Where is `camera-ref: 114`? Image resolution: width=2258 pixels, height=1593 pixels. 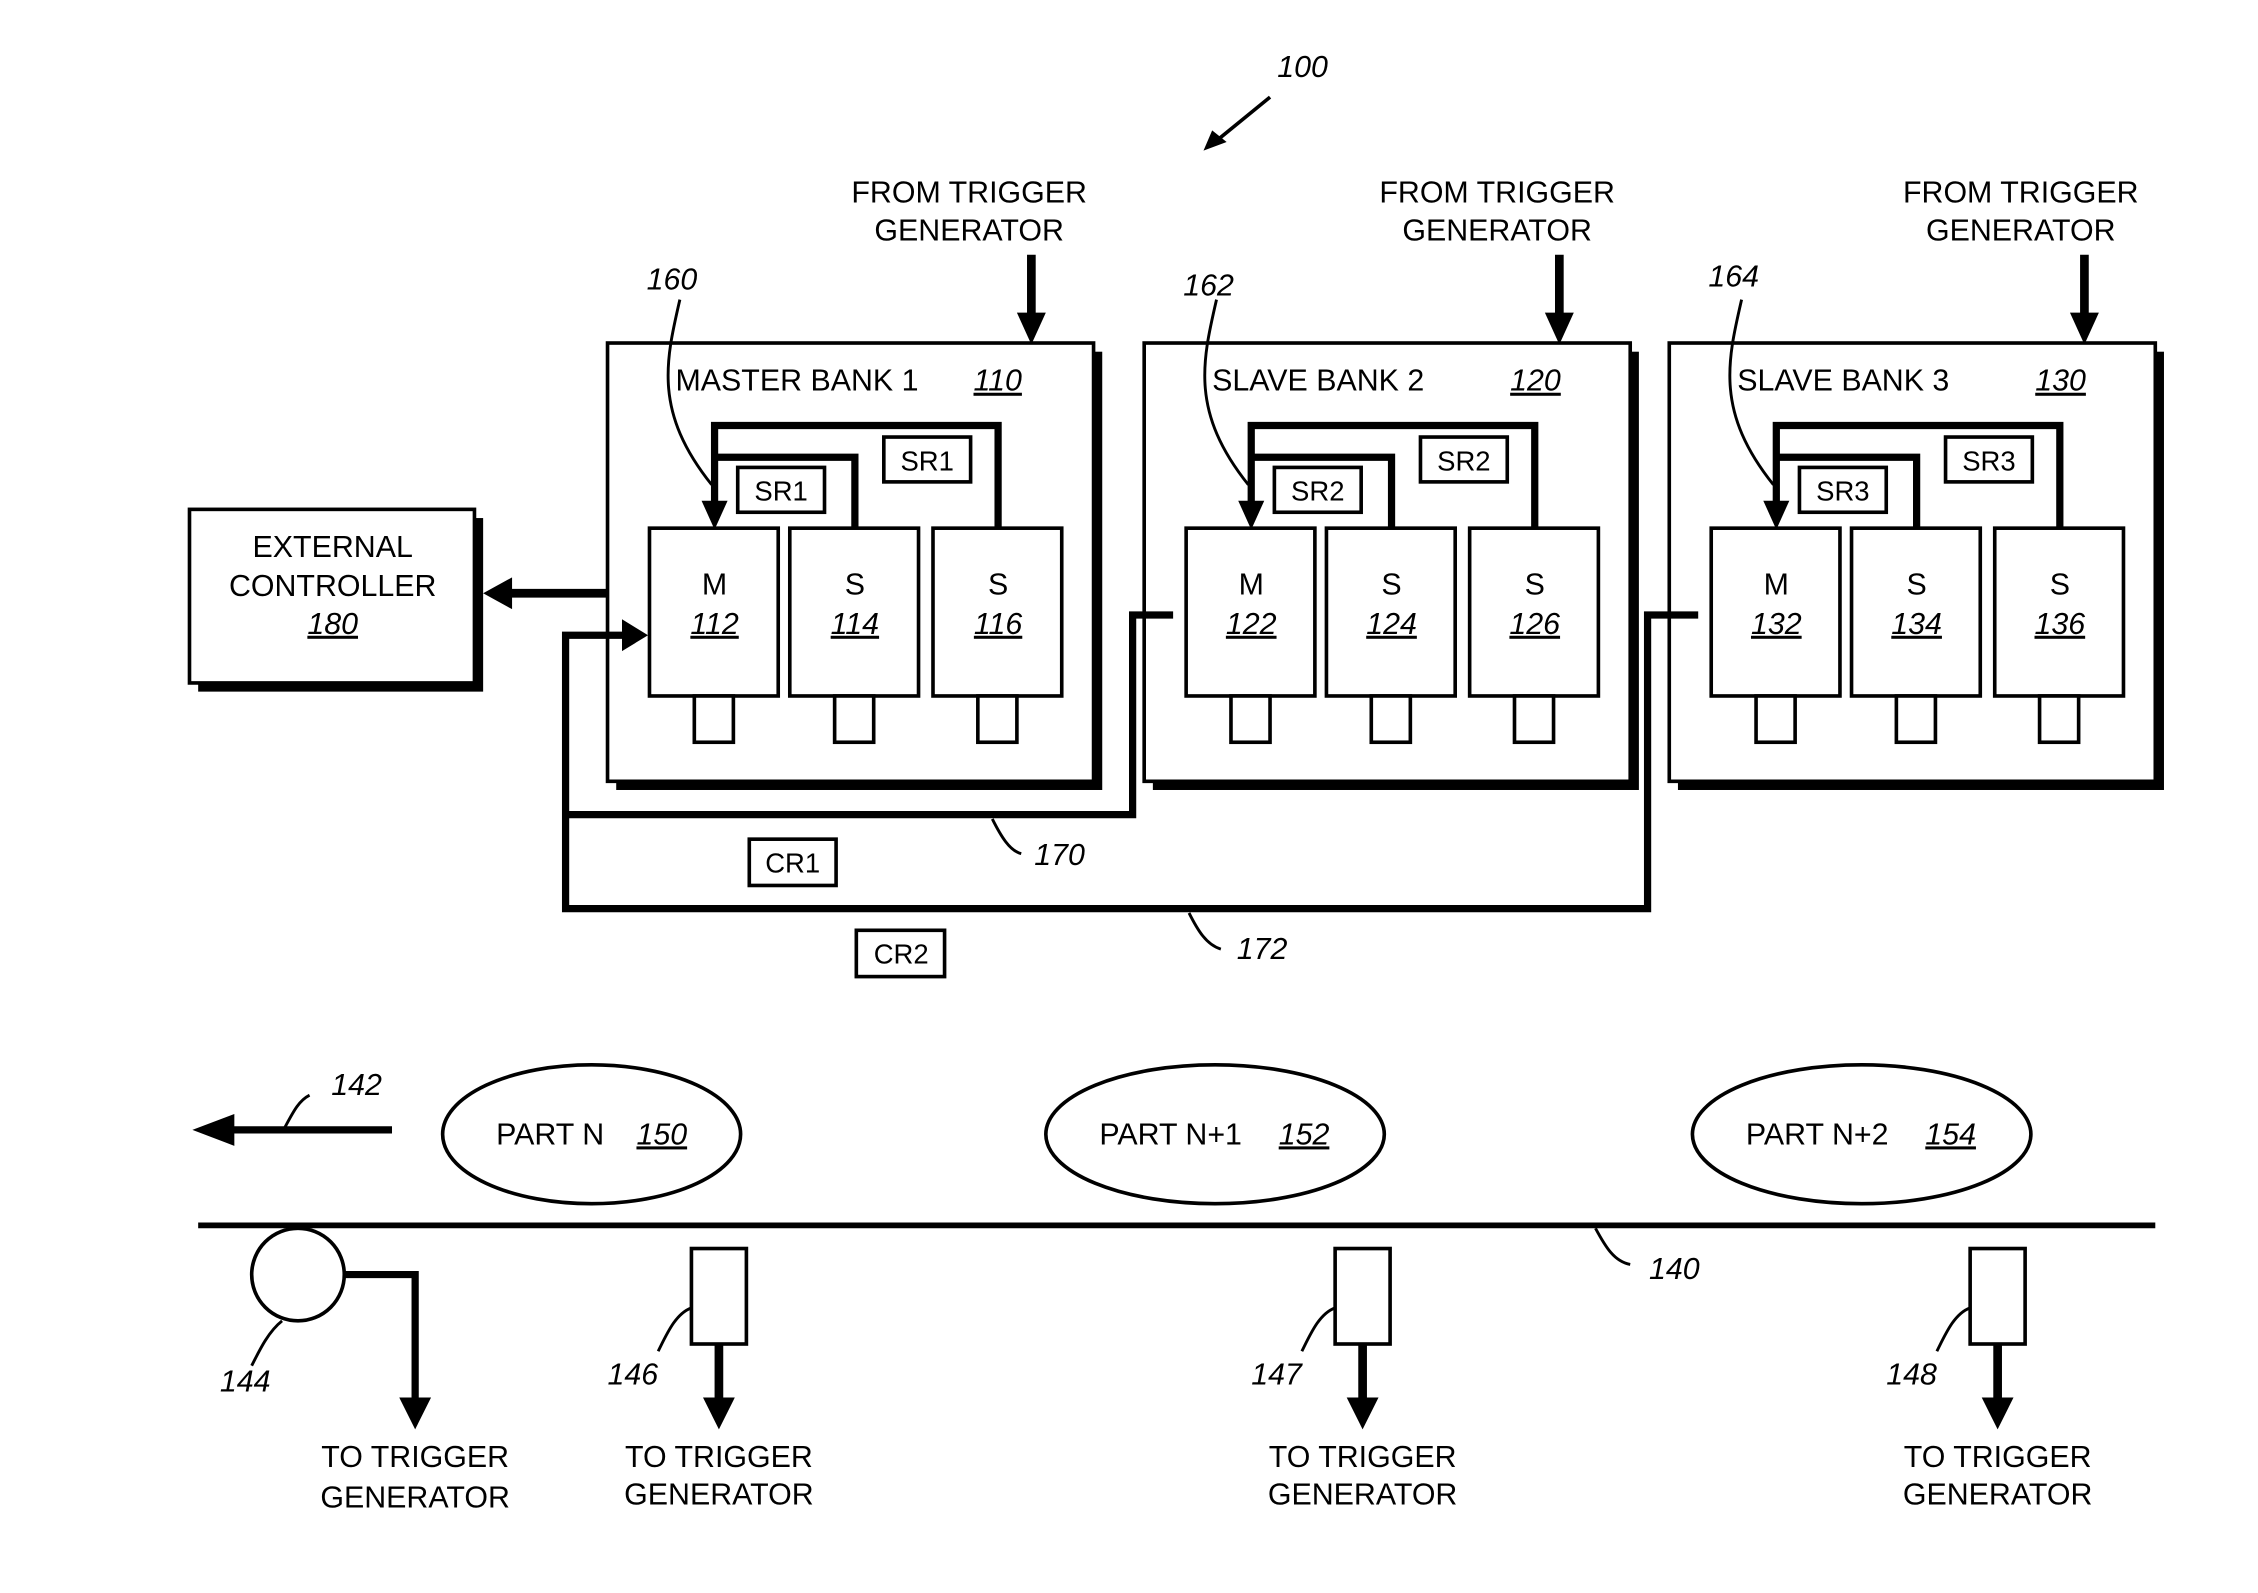 camera-ref: 114 is located at coordinates (855, 624).